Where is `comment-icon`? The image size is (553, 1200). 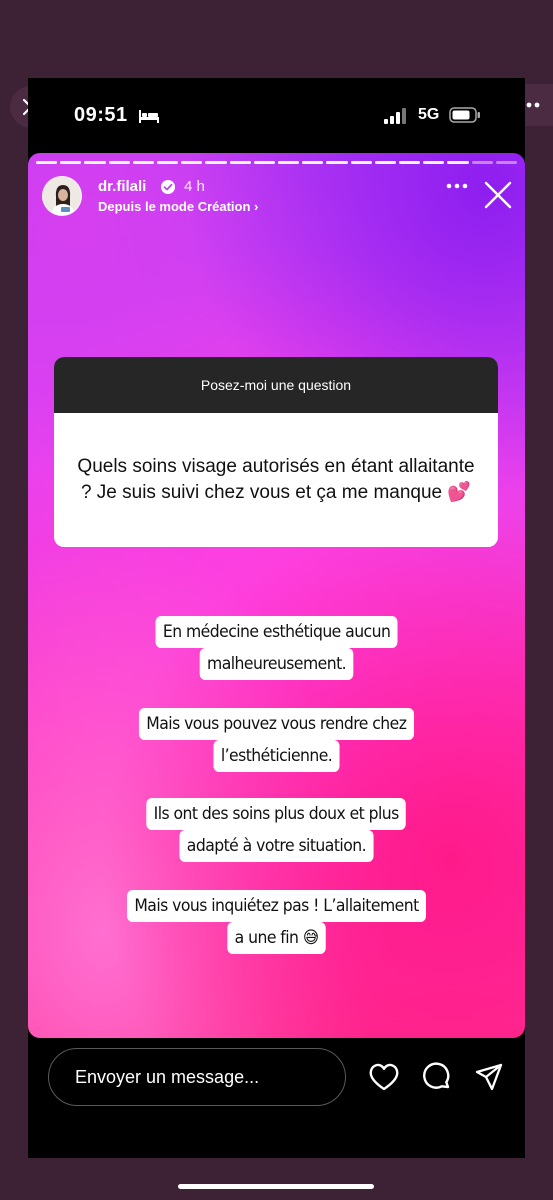 comment-icon is located at coordinates (437, 1077).